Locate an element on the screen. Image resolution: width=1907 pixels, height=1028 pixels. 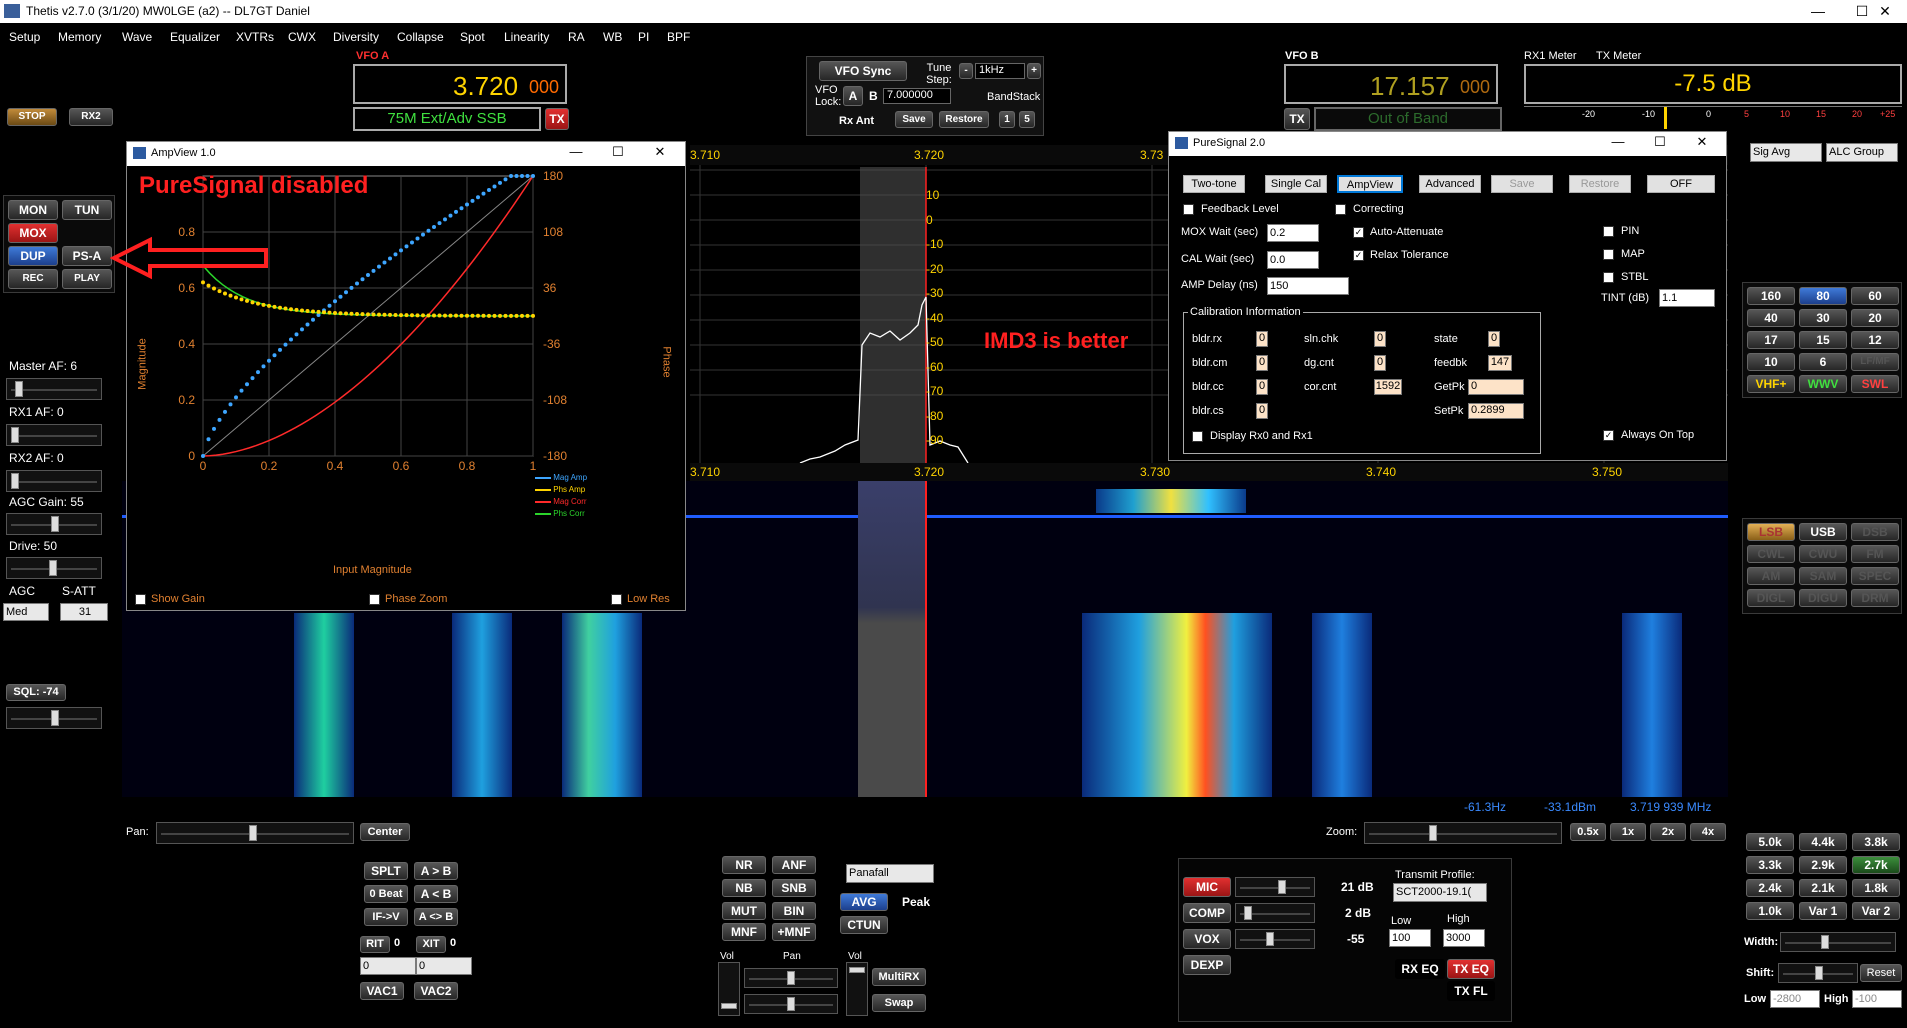
menu-equalizer: Equalizer is located at coordinates (195, 37).